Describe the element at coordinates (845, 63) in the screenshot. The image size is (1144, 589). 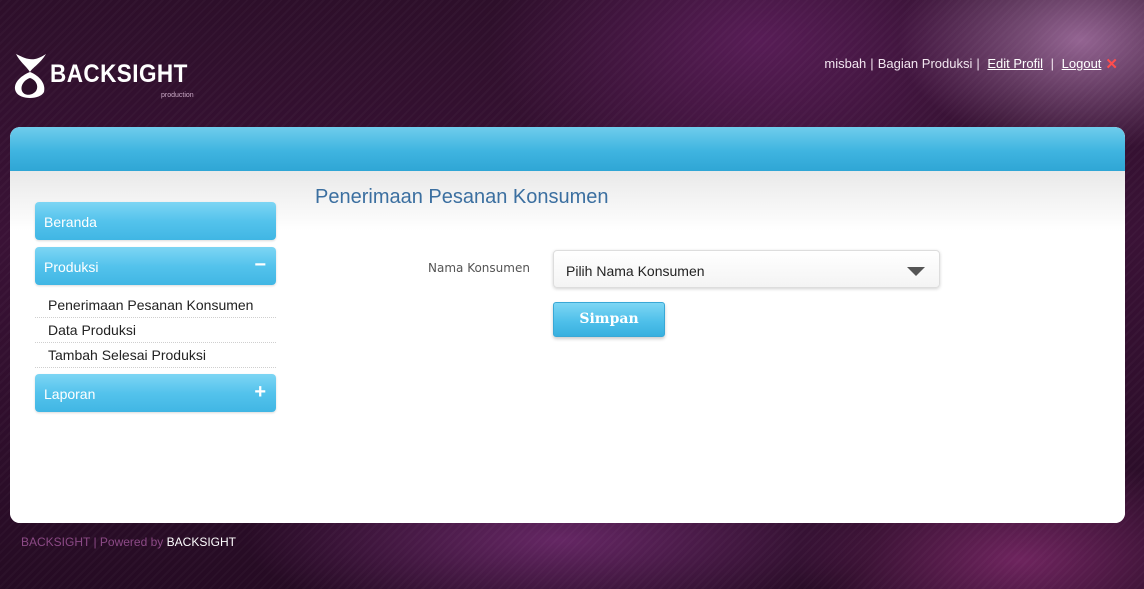
I see `username: misbah` at that location.